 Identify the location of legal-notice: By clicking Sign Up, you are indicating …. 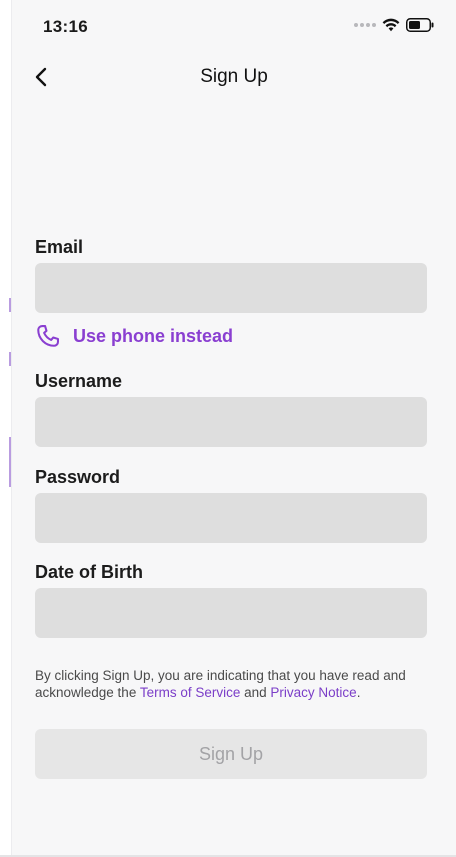
(235, 684).